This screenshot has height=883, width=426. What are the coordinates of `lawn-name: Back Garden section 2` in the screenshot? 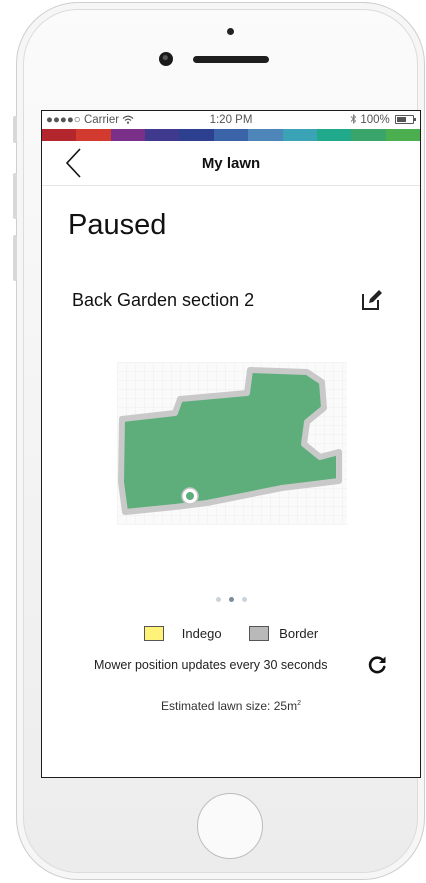 It's located at (163, 300).